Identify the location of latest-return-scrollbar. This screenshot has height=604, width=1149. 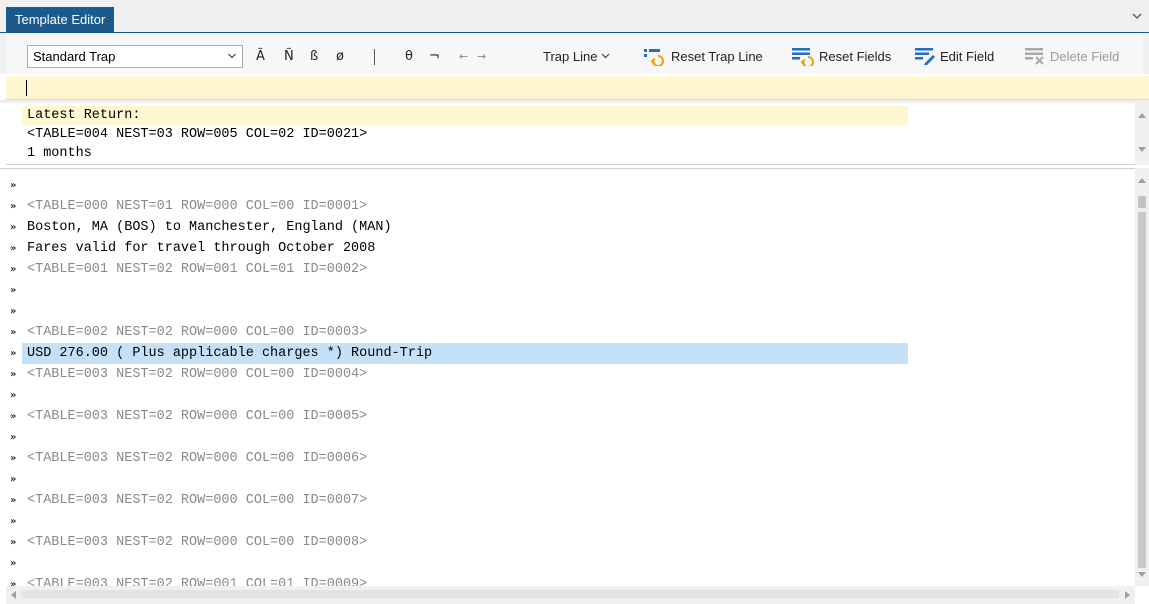
(1142, 134).